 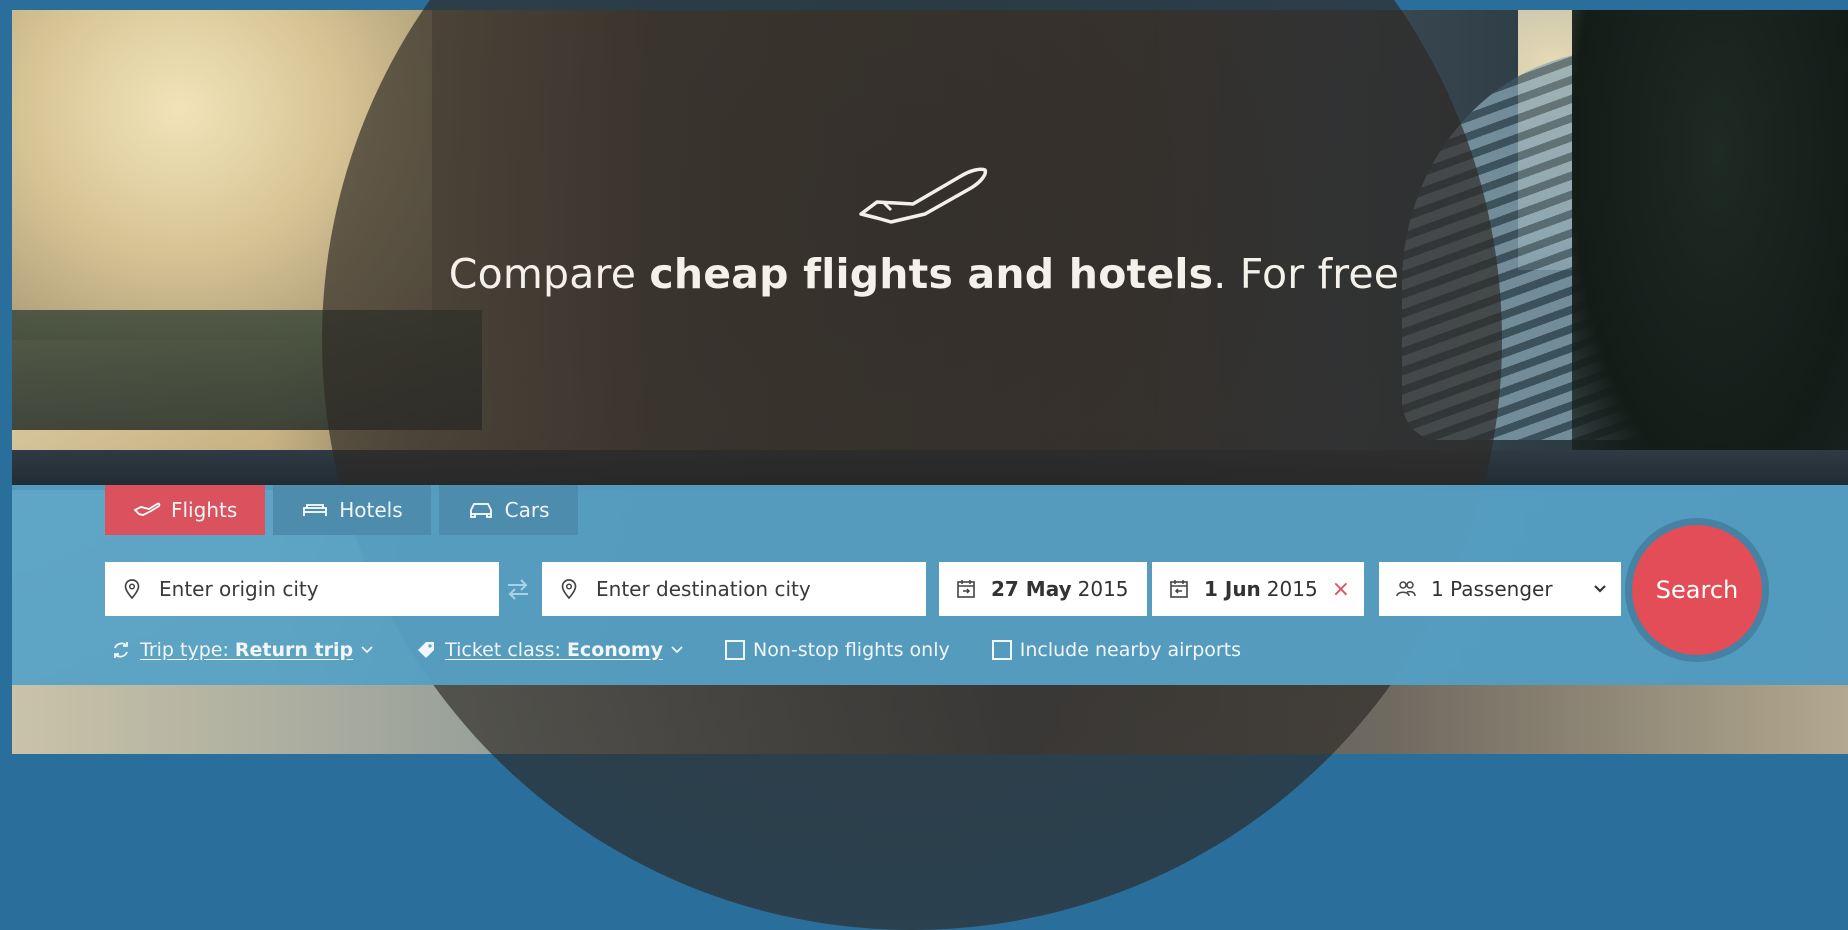 What do you see at coordinates (187, 650) in the screenshot?
I see `trip-type-prefix: Trip type:` at bounding box center [187, 650].